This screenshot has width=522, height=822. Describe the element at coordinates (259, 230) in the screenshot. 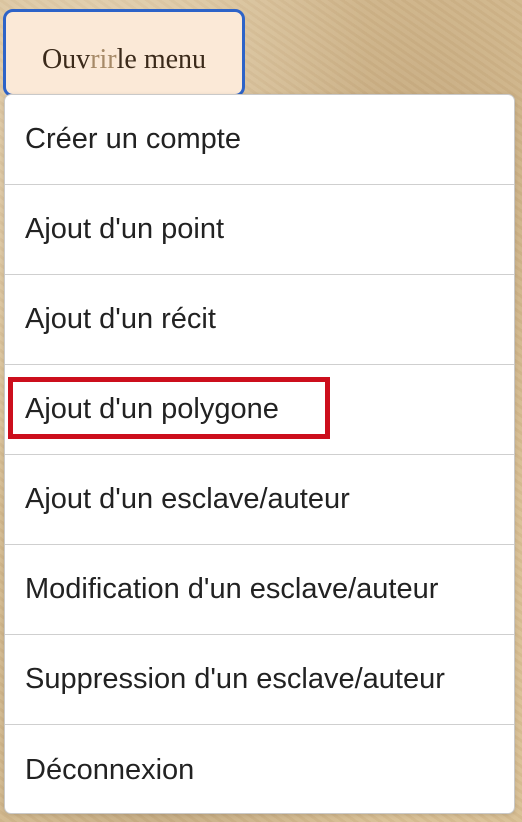

I see `menu-item-add-point: Ajout d'un point` at that location.